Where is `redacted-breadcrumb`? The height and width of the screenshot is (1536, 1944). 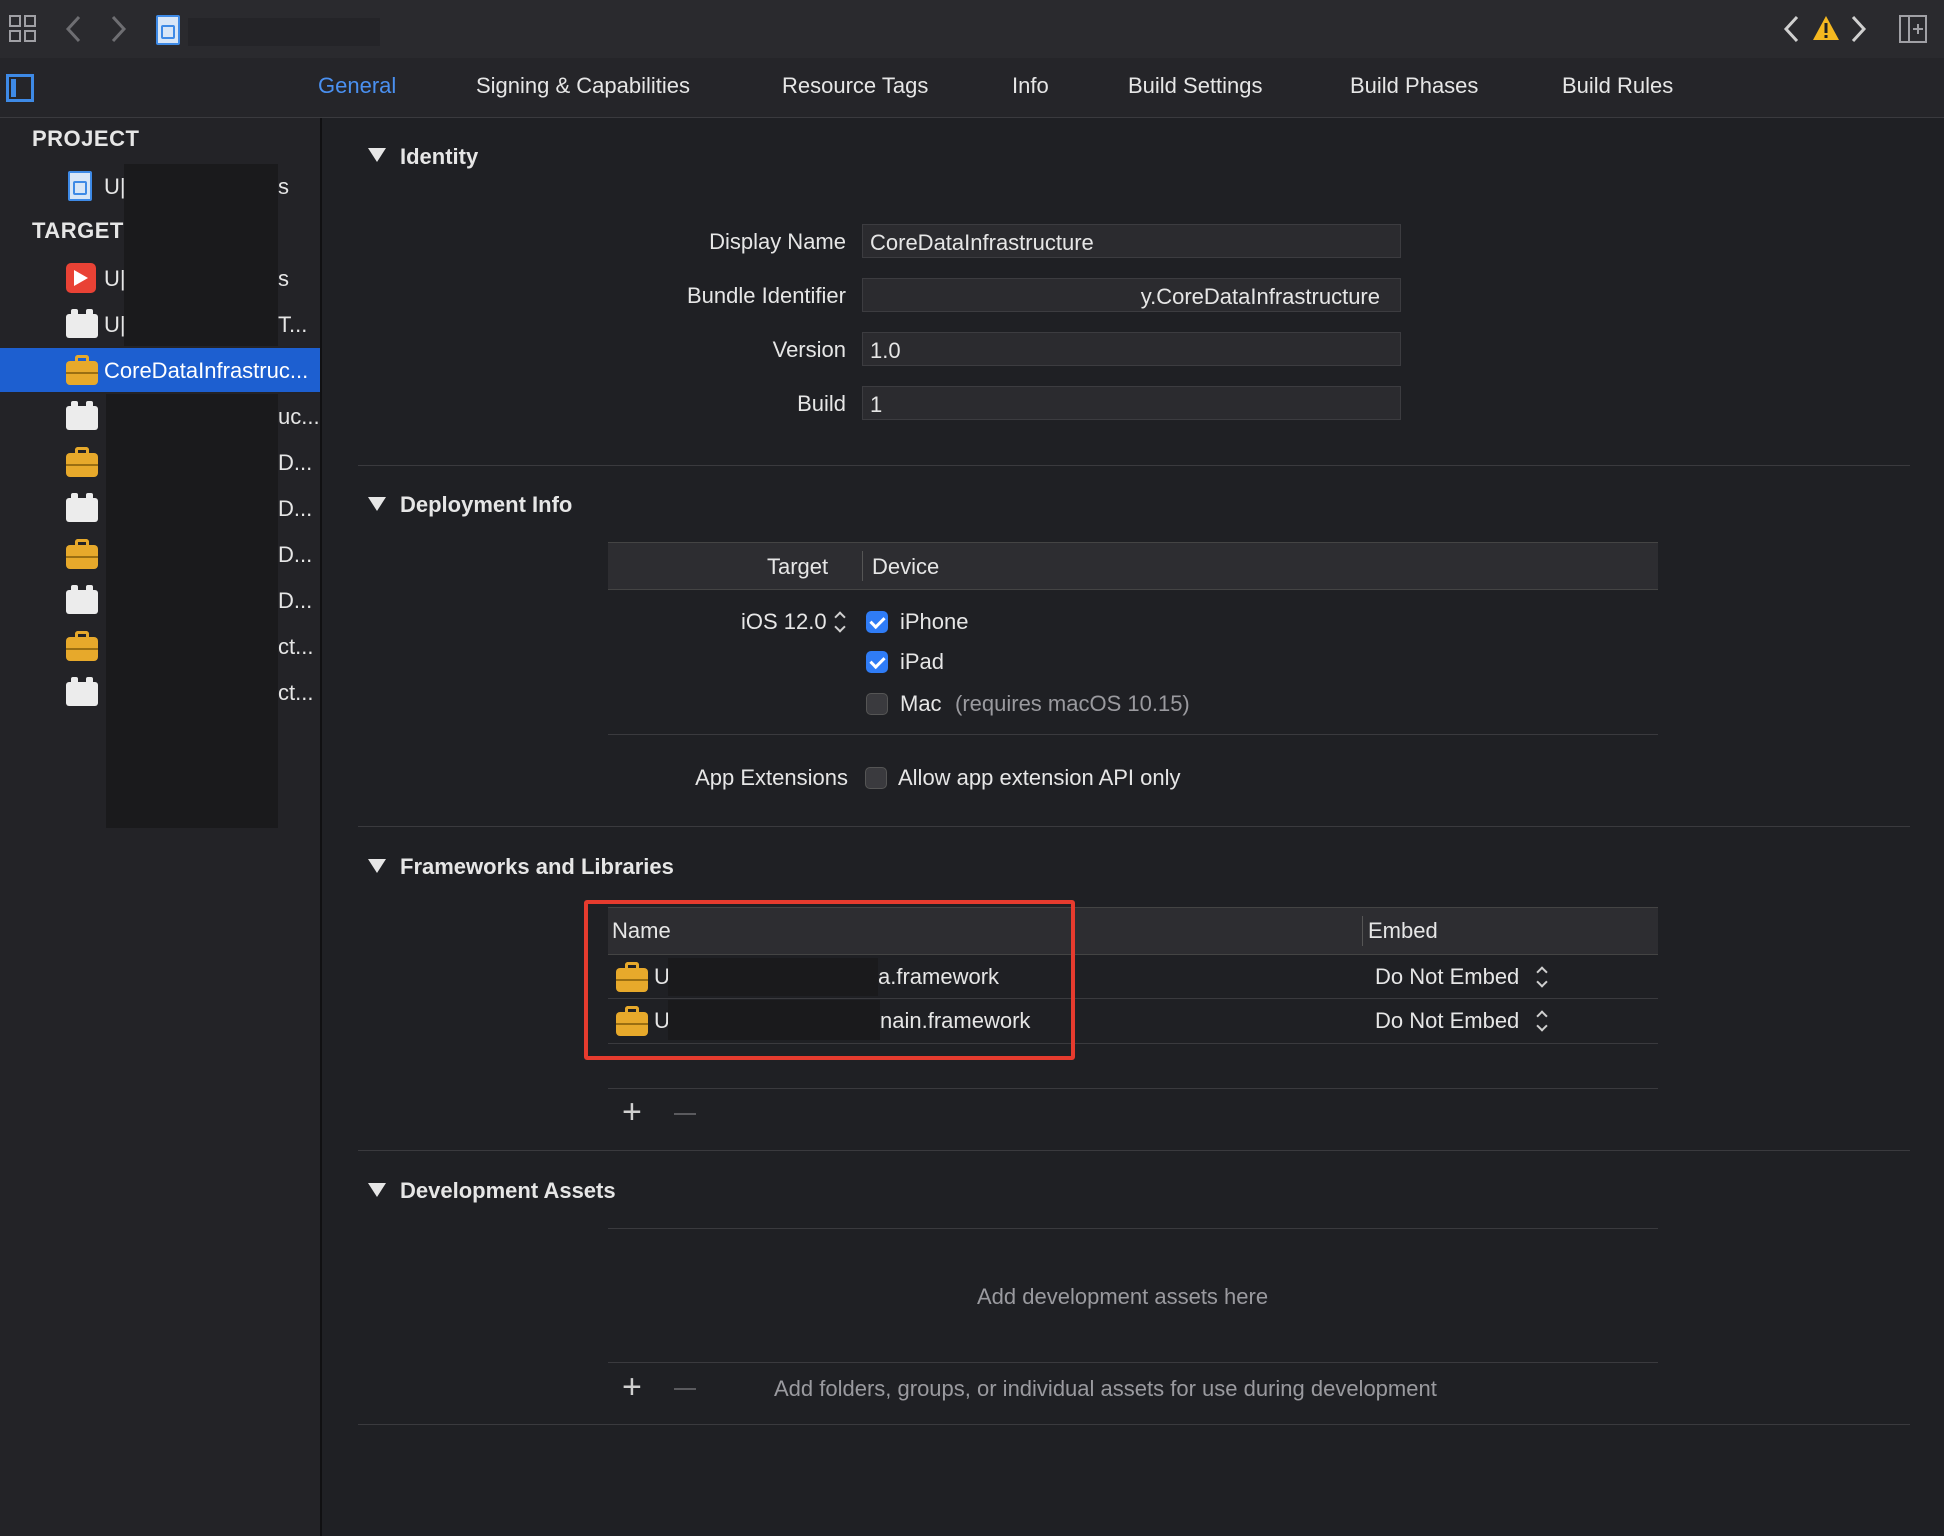 redacted-breadcrumb is located at coordinates (284, 32).